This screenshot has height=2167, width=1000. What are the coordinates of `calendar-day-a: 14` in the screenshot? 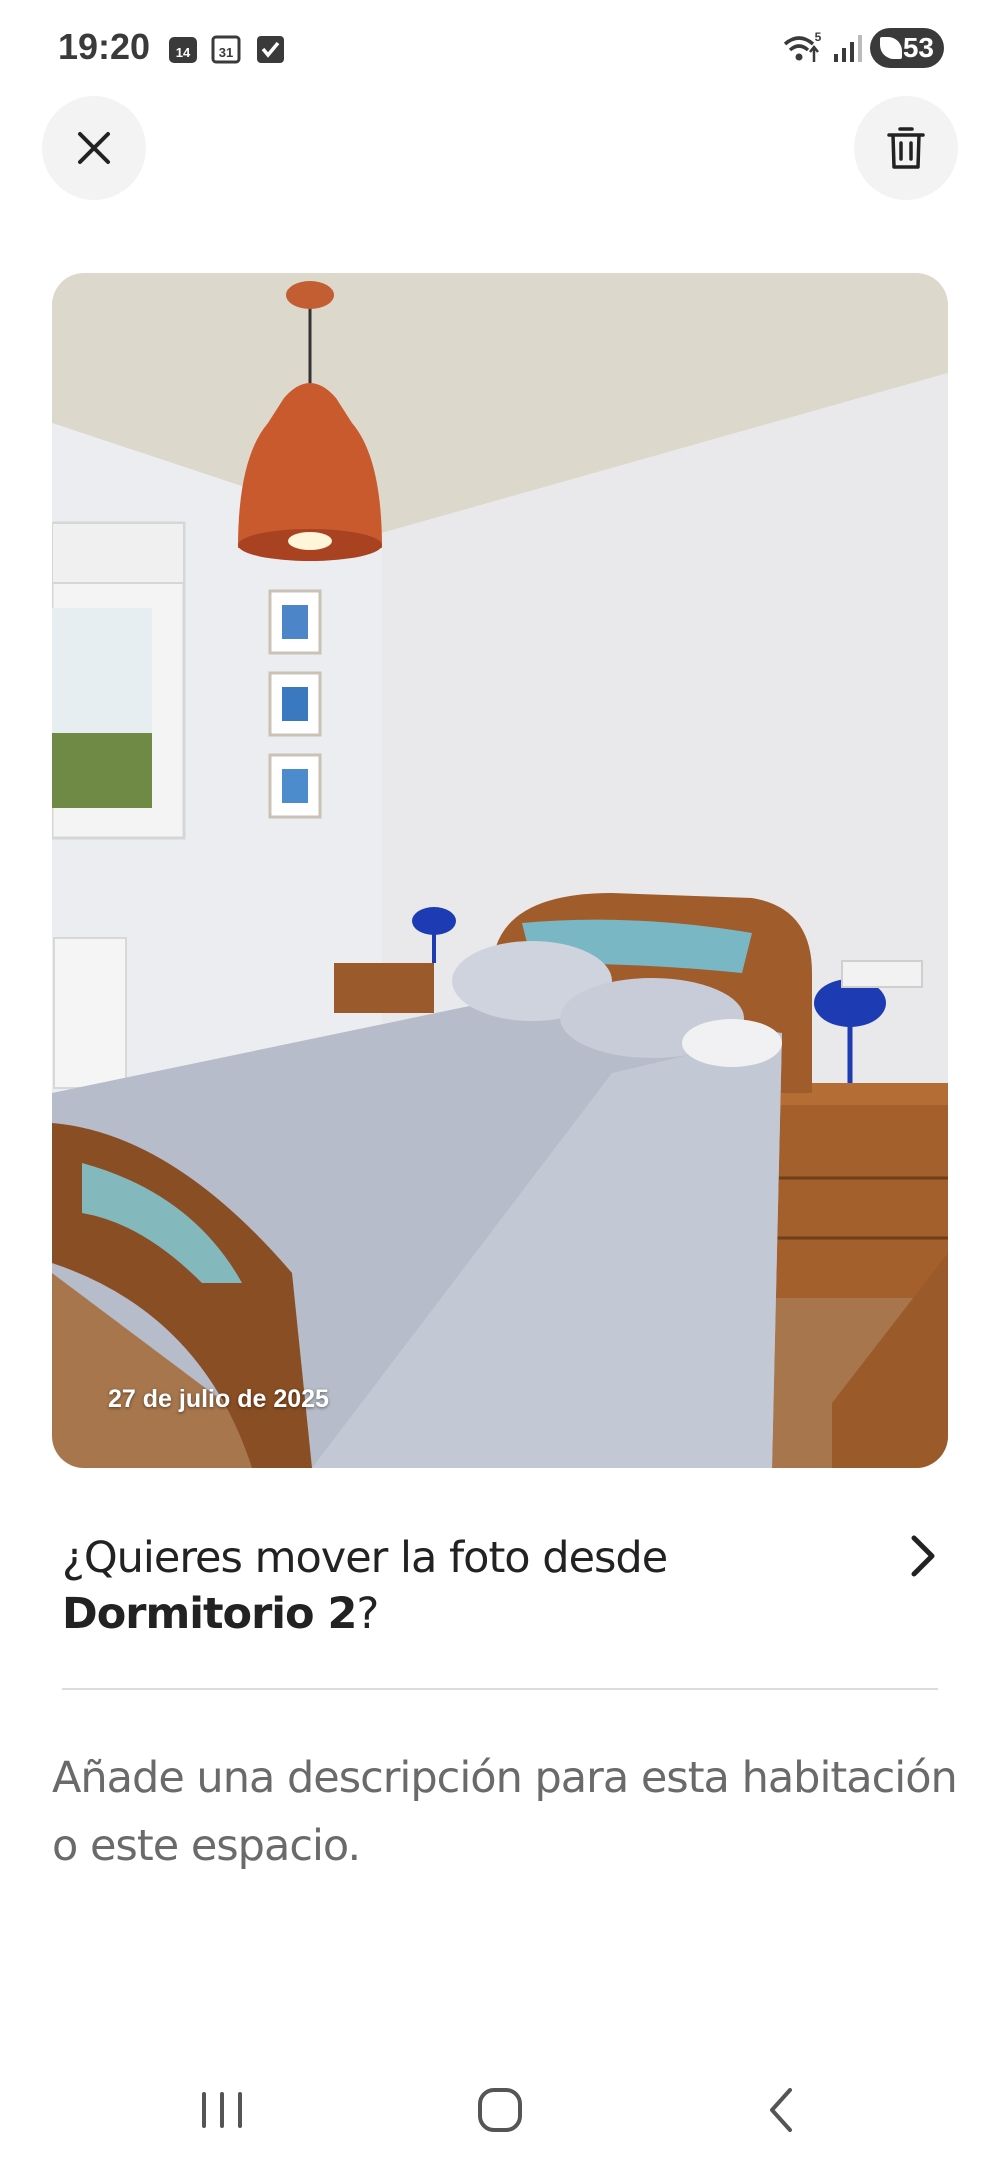 It's located at (183, 52).